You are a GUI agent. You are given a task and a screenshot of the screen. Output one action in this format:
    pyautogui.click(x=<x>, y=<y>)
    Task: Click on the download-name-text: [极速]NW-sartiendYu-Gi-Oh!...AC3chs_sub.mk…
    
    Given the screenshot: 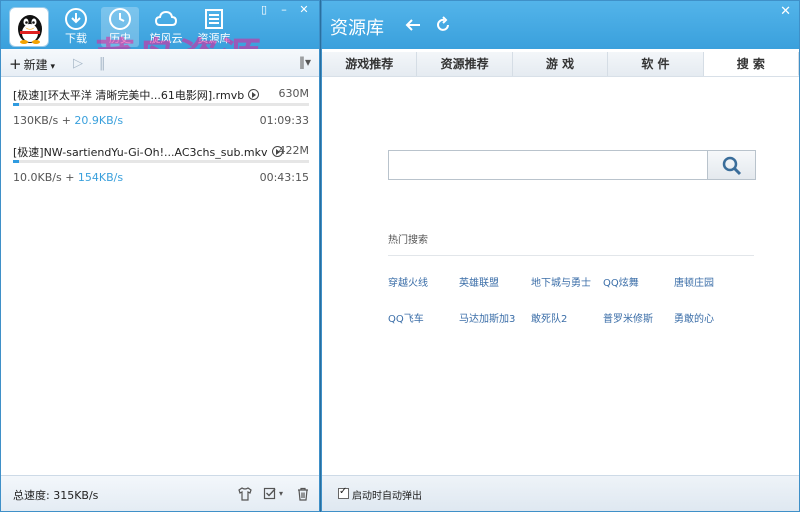 What is the action you would take?
    pyautogui.click(x=140, y=152)
    